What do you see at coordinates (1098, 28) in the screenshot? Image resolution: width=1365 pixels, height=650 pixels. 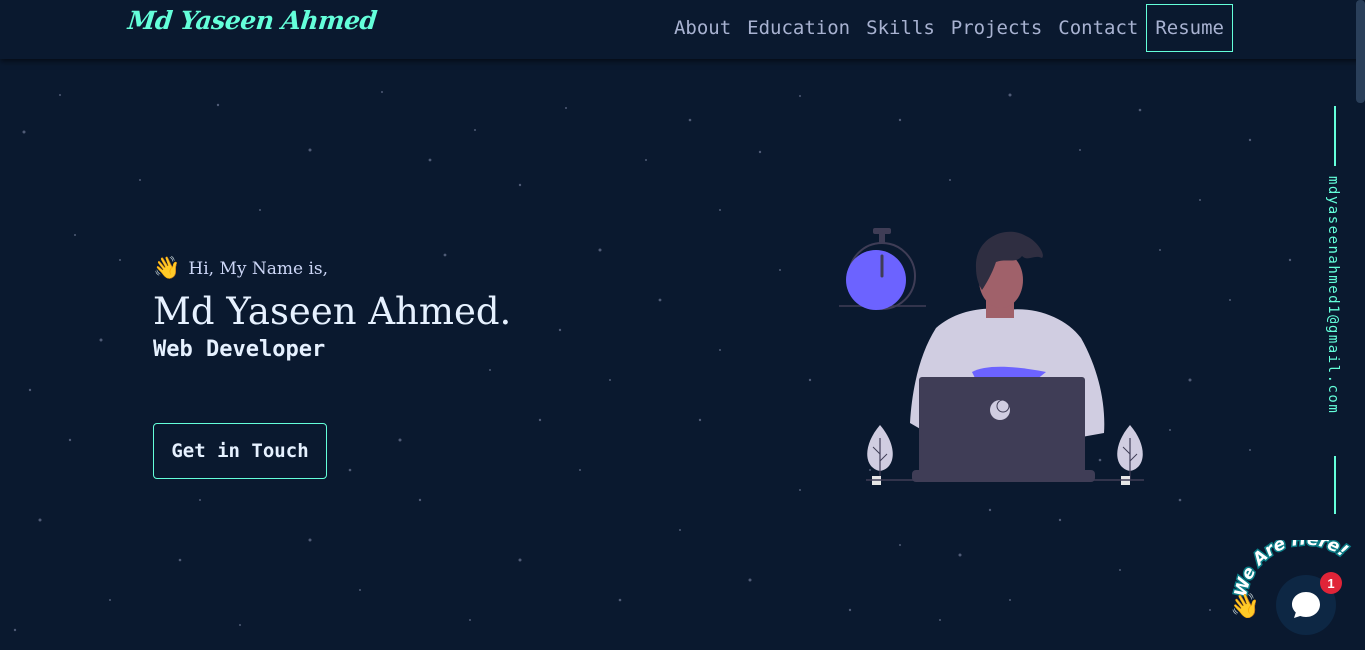 I see `nav-link-contact: Contact` at bounding box center [1098, 28].